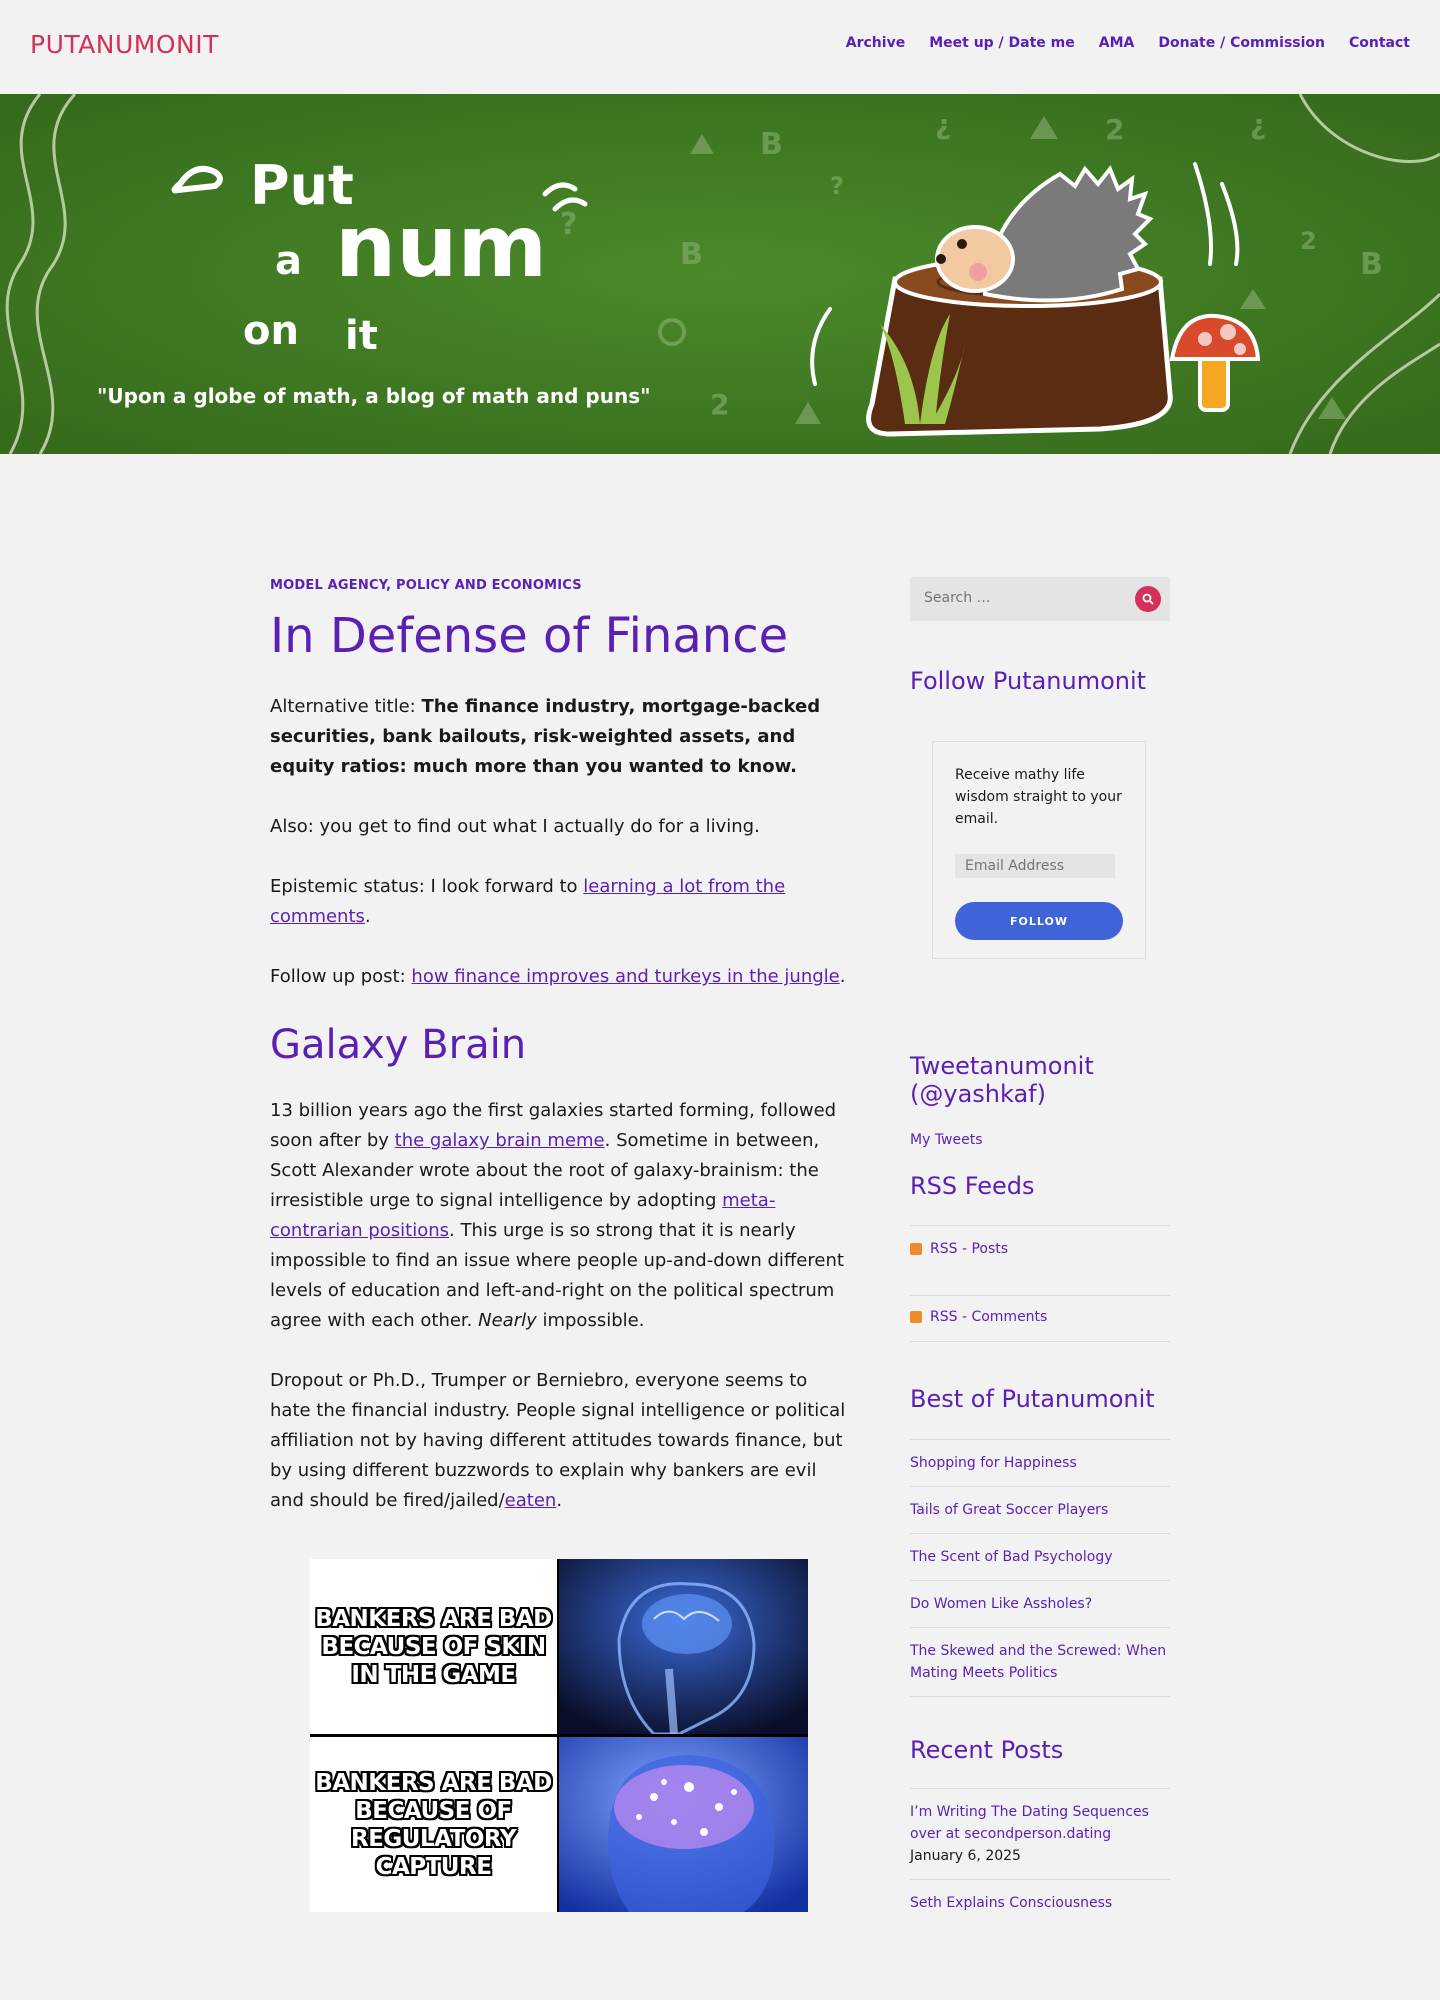 The height and width of the screenshot is (2000, 1440). Describe the element at coordinates (1028, 681) in the screenshot. I see `follow-widget-title: Follow Putanumonit` at that location.